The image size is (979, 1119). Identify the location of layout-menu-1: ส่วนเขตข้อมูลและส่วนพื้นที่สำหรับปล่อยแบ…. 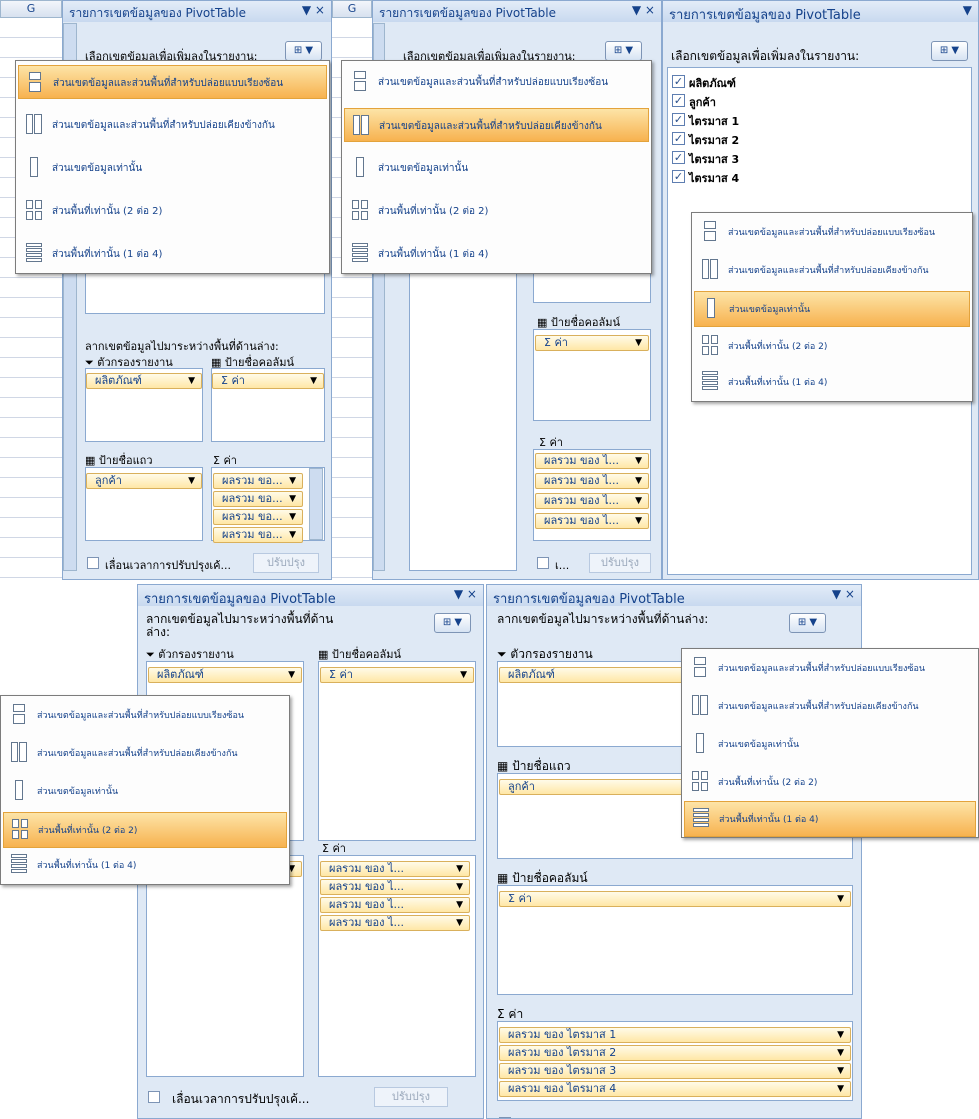
(172, 167).